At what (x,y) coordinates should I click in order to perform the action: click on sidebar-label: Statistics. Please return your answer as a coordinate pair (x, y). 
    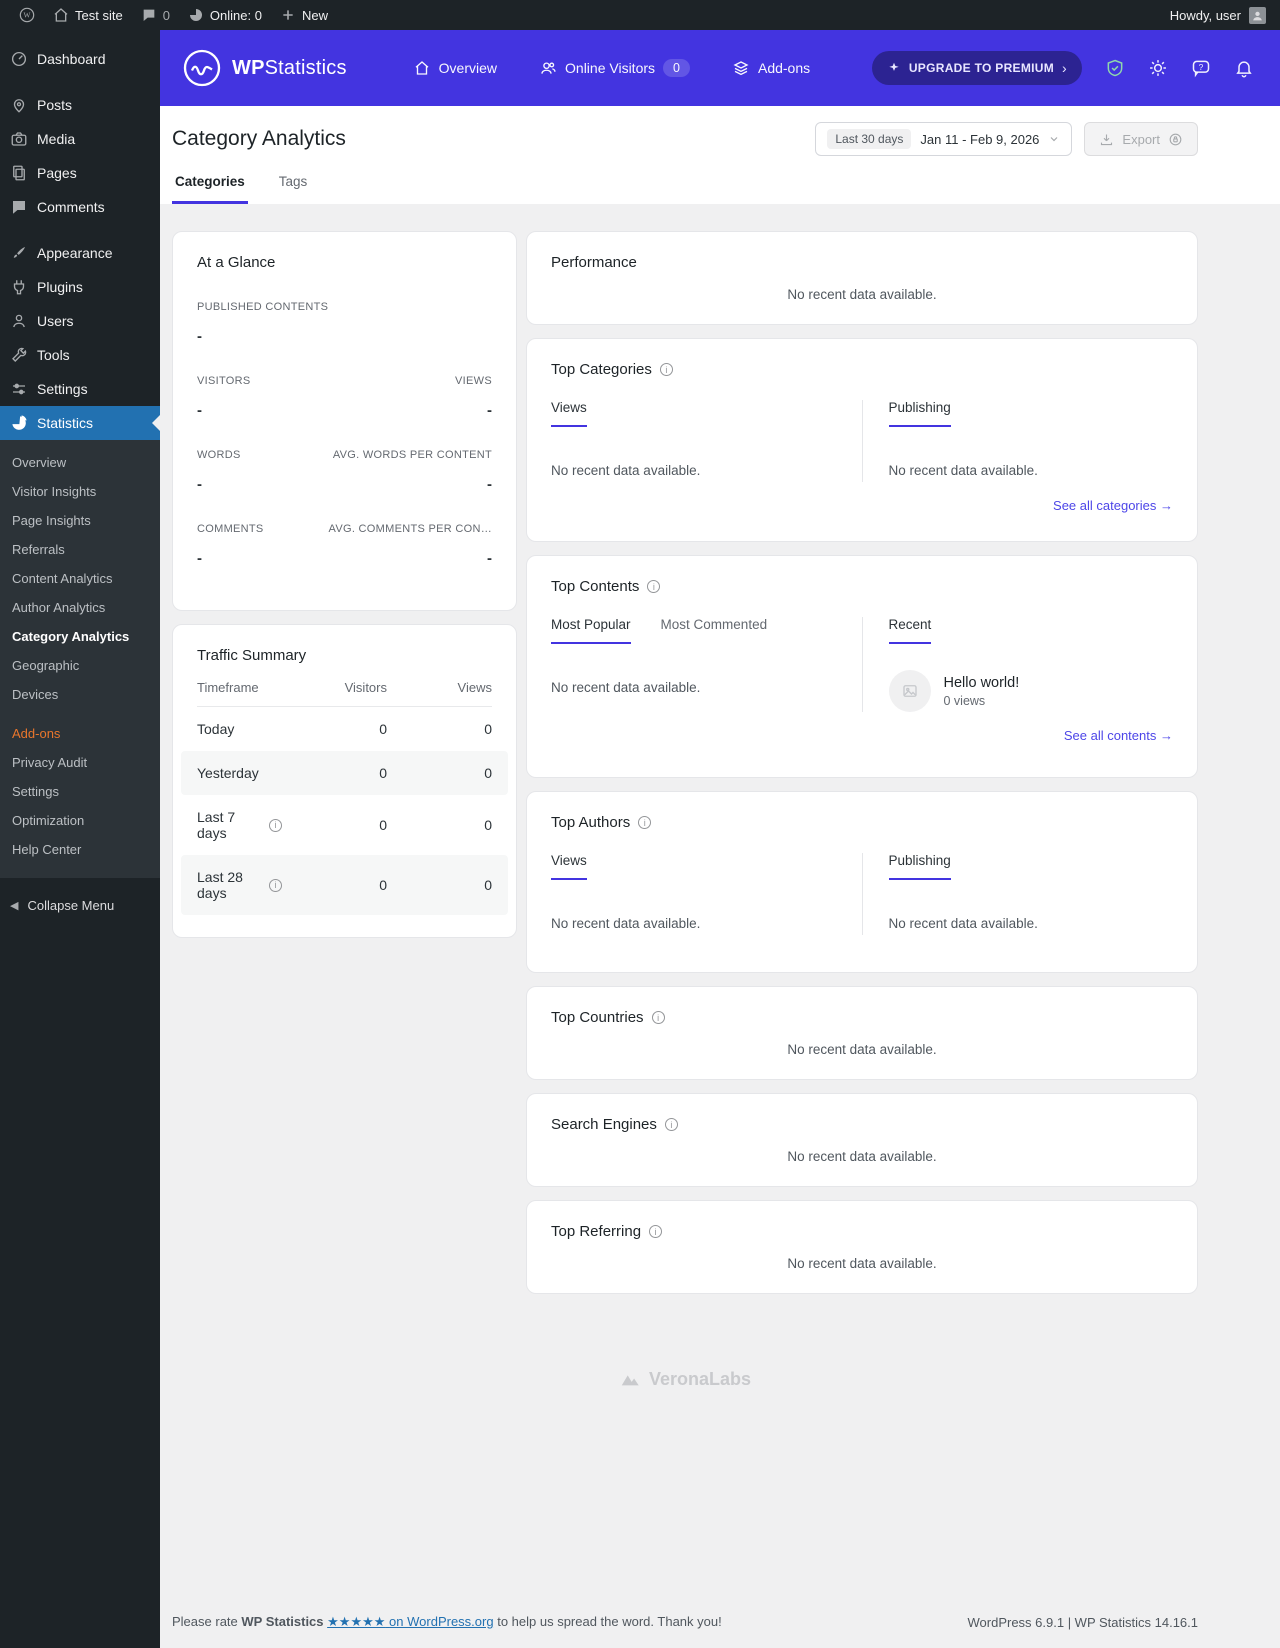
    Looking at the image, I should click on (65, 423).